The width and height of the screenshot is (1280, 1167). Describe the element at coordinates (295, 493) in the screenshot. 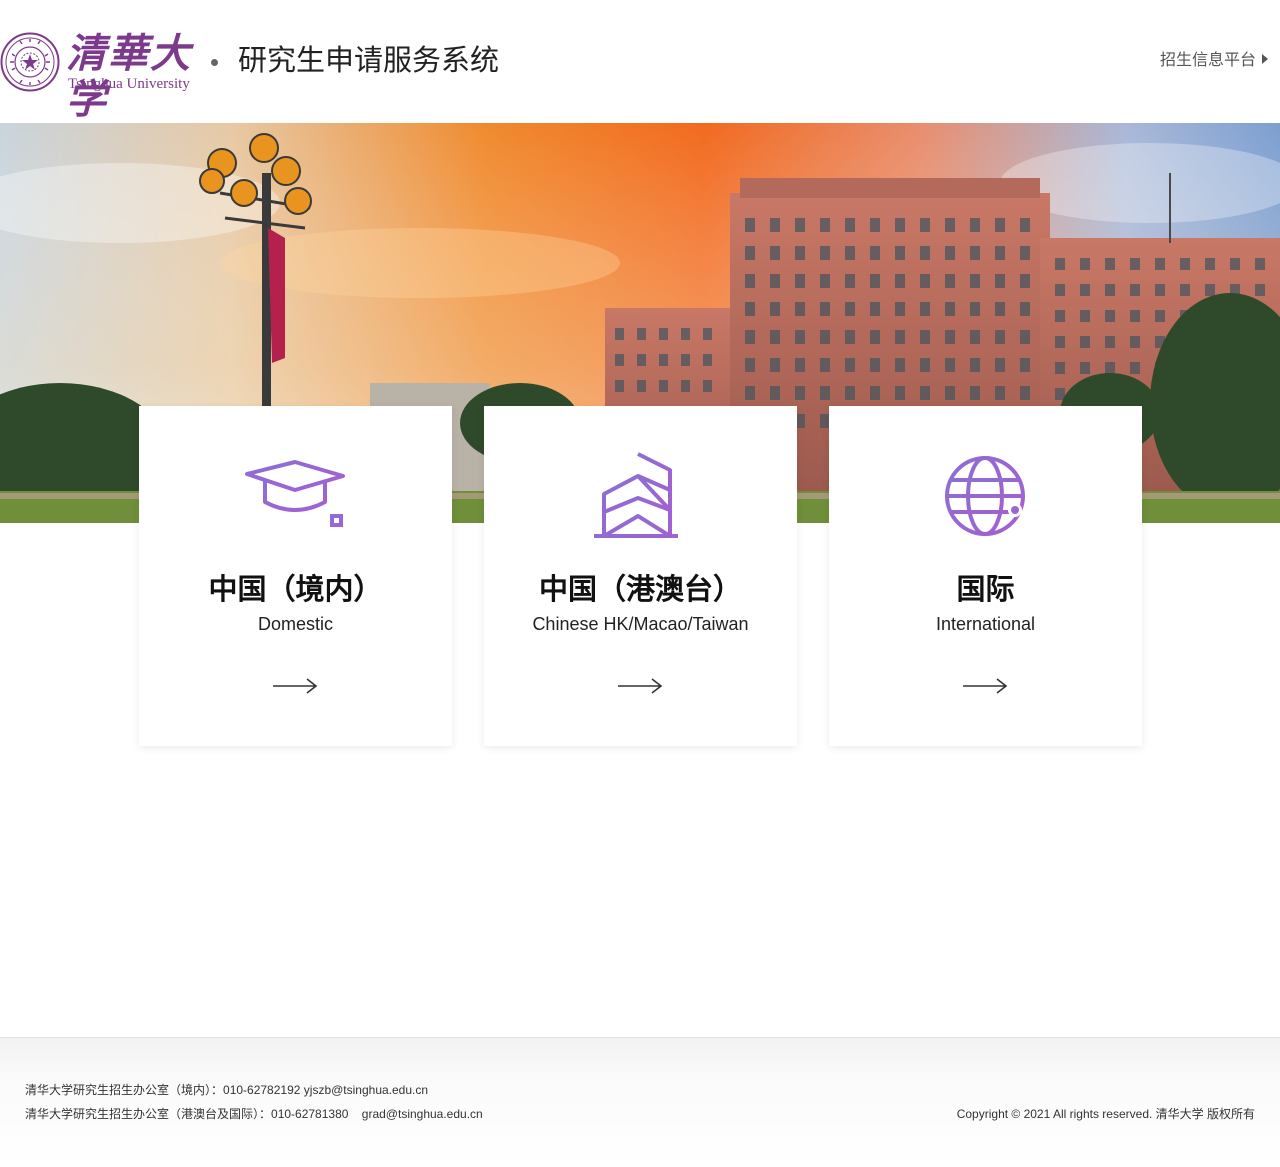

I see `graduation-cap-icon` at that location.